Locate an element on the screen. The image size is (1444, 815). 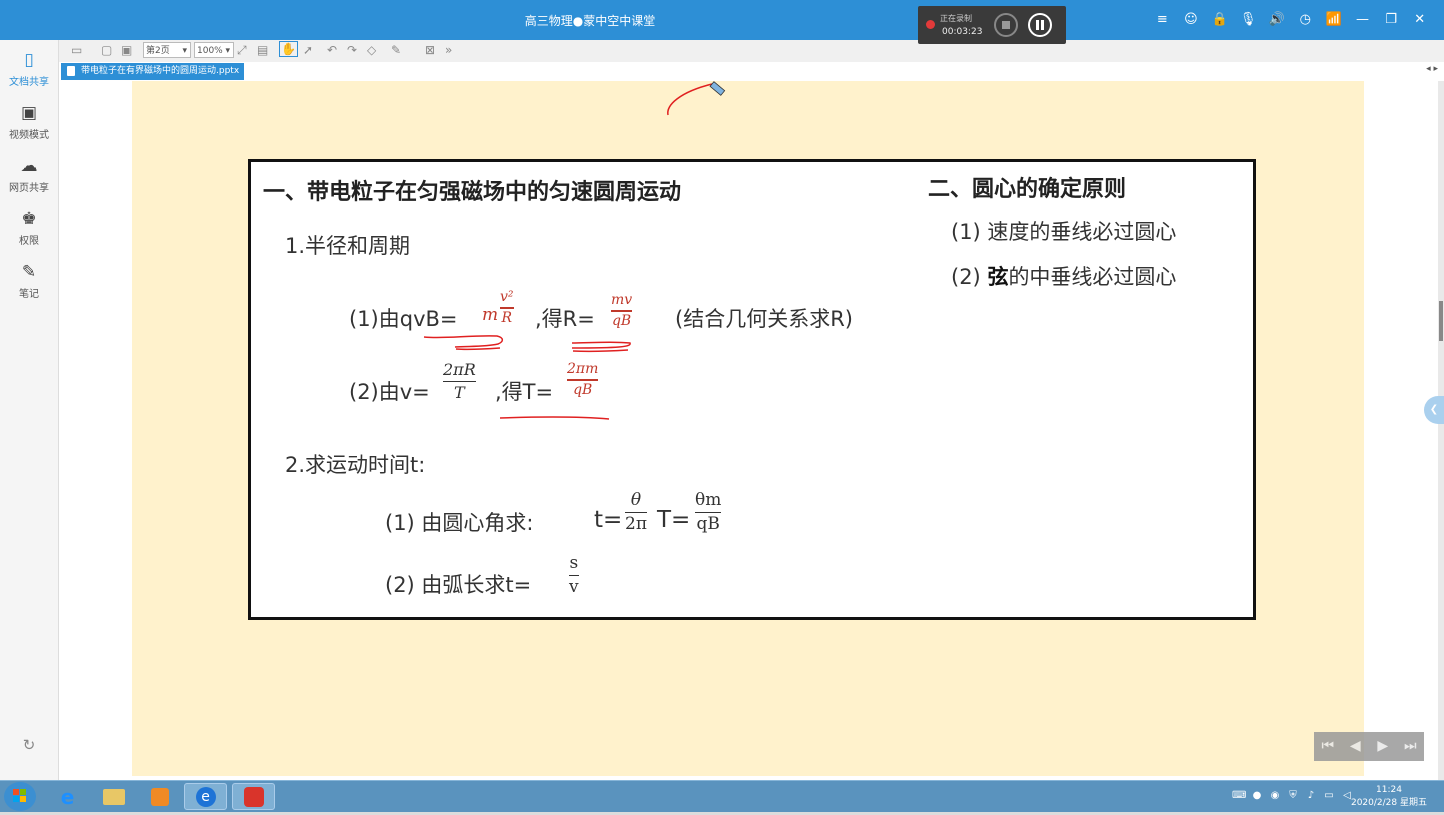
windows-logo-icon is located at coordinates (19, 795).